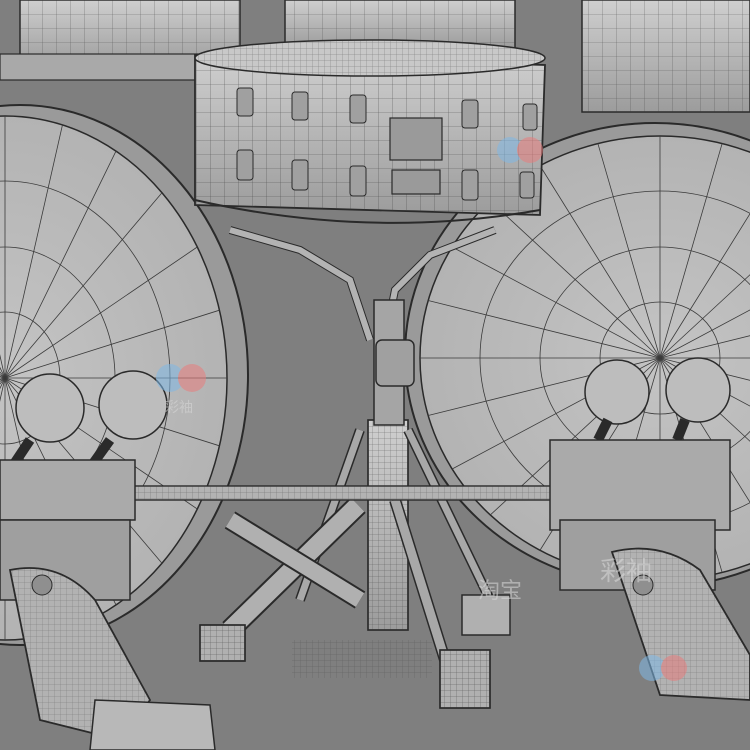  What do you see at coordinates (500, 591) in the screenshot?
I see `watermark-text-2: 淘宝` at bounding box center [500, 591].